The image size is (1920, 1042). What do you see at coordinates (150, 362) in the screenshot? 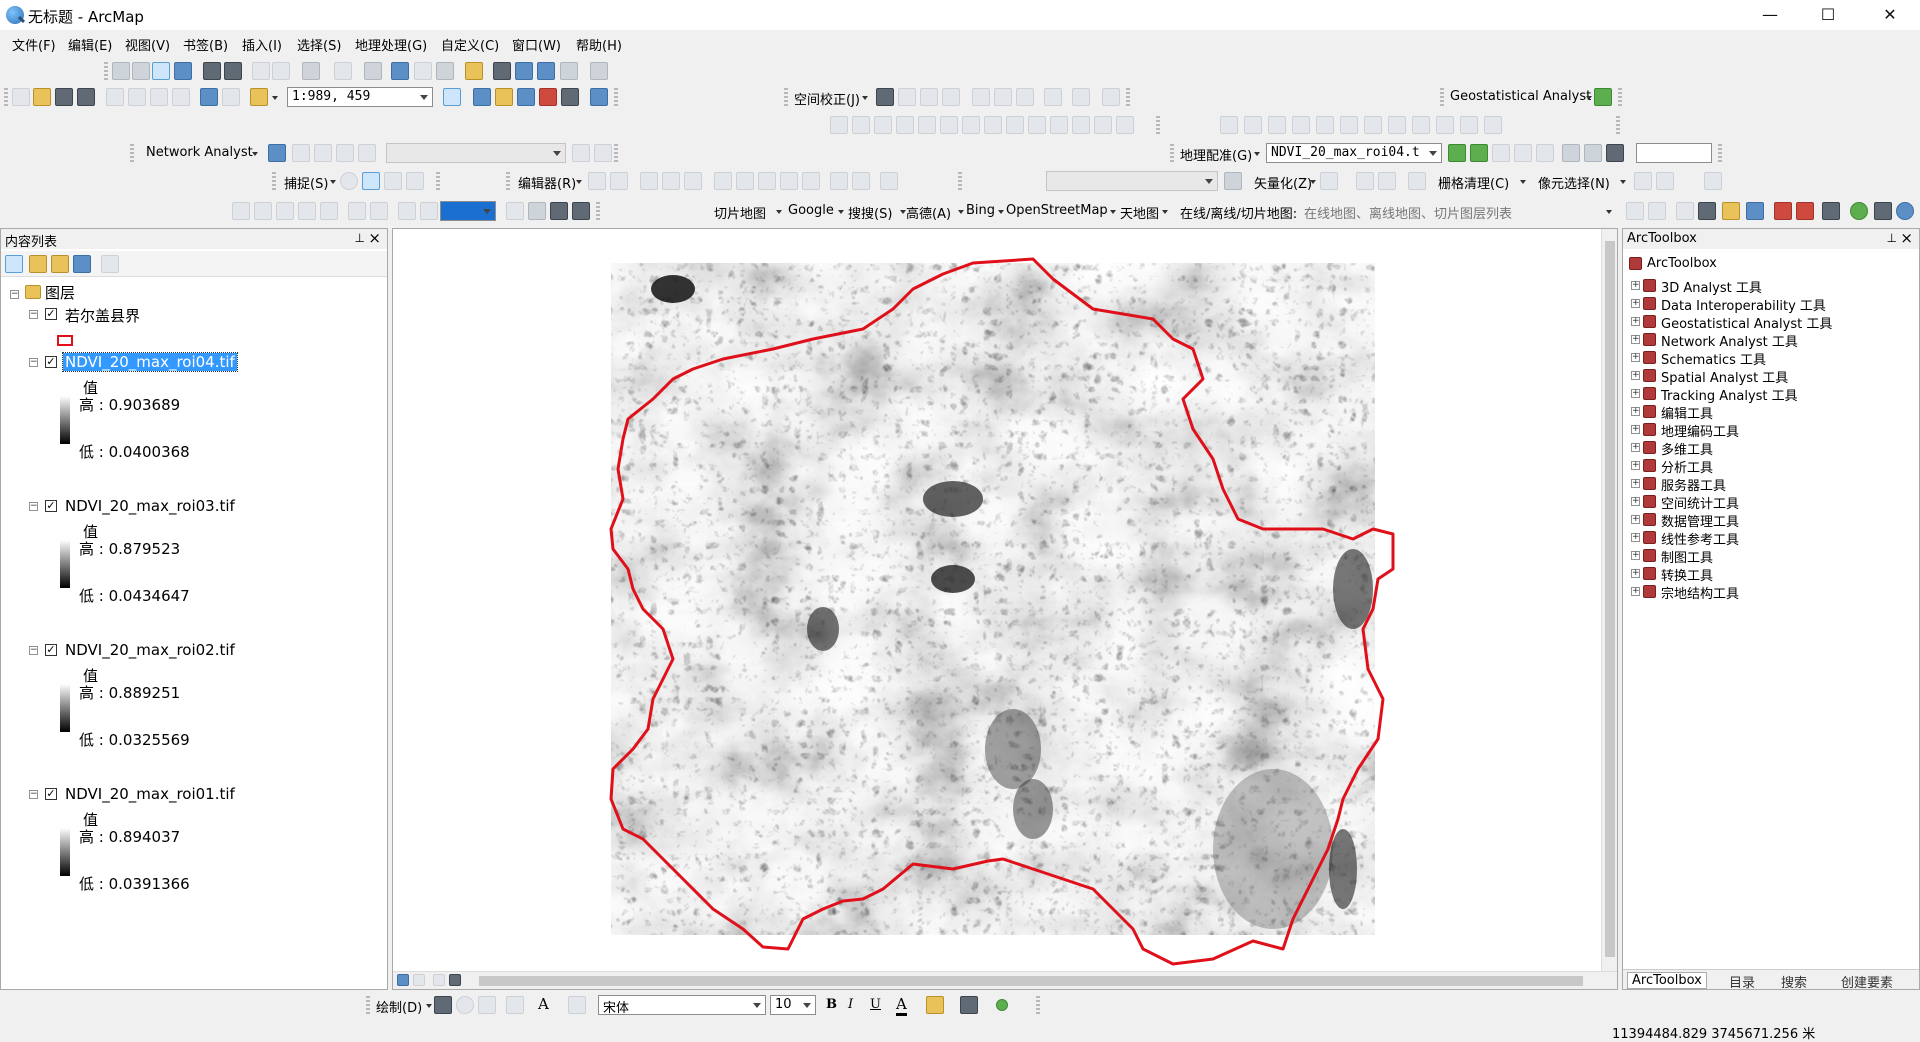
I see `layer-name-selected: NDVI_20_max_roi04.tif` at bounding box center [150, 362].